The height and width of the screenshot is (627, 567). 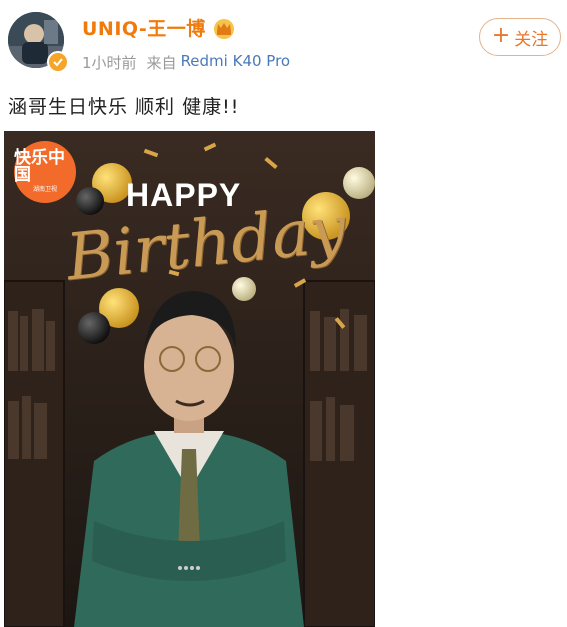 What do you see at coordinates (144, 27) in the screenshot?
I see `username-text: UNIQ-王一博` at bounding box center [144, 27].